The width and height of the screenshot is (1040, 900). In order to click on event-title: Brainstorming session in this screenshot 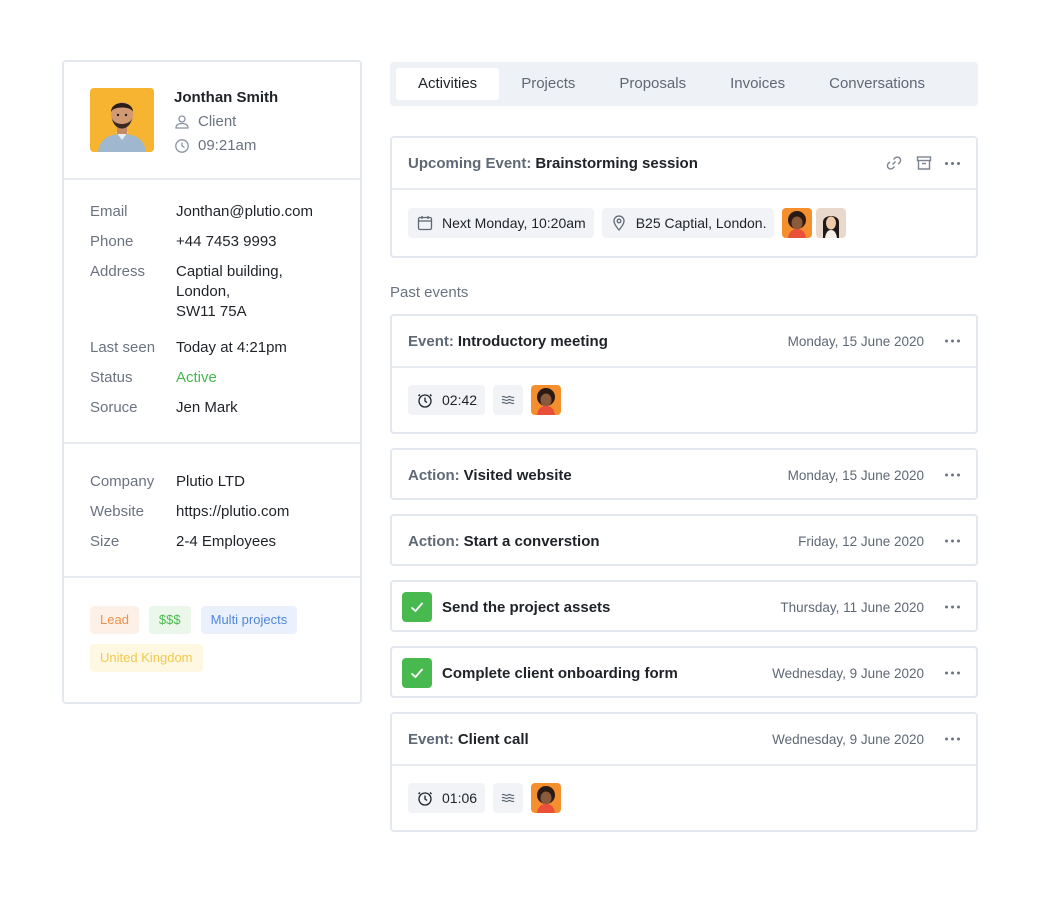, I will do `click(616, 163)`.